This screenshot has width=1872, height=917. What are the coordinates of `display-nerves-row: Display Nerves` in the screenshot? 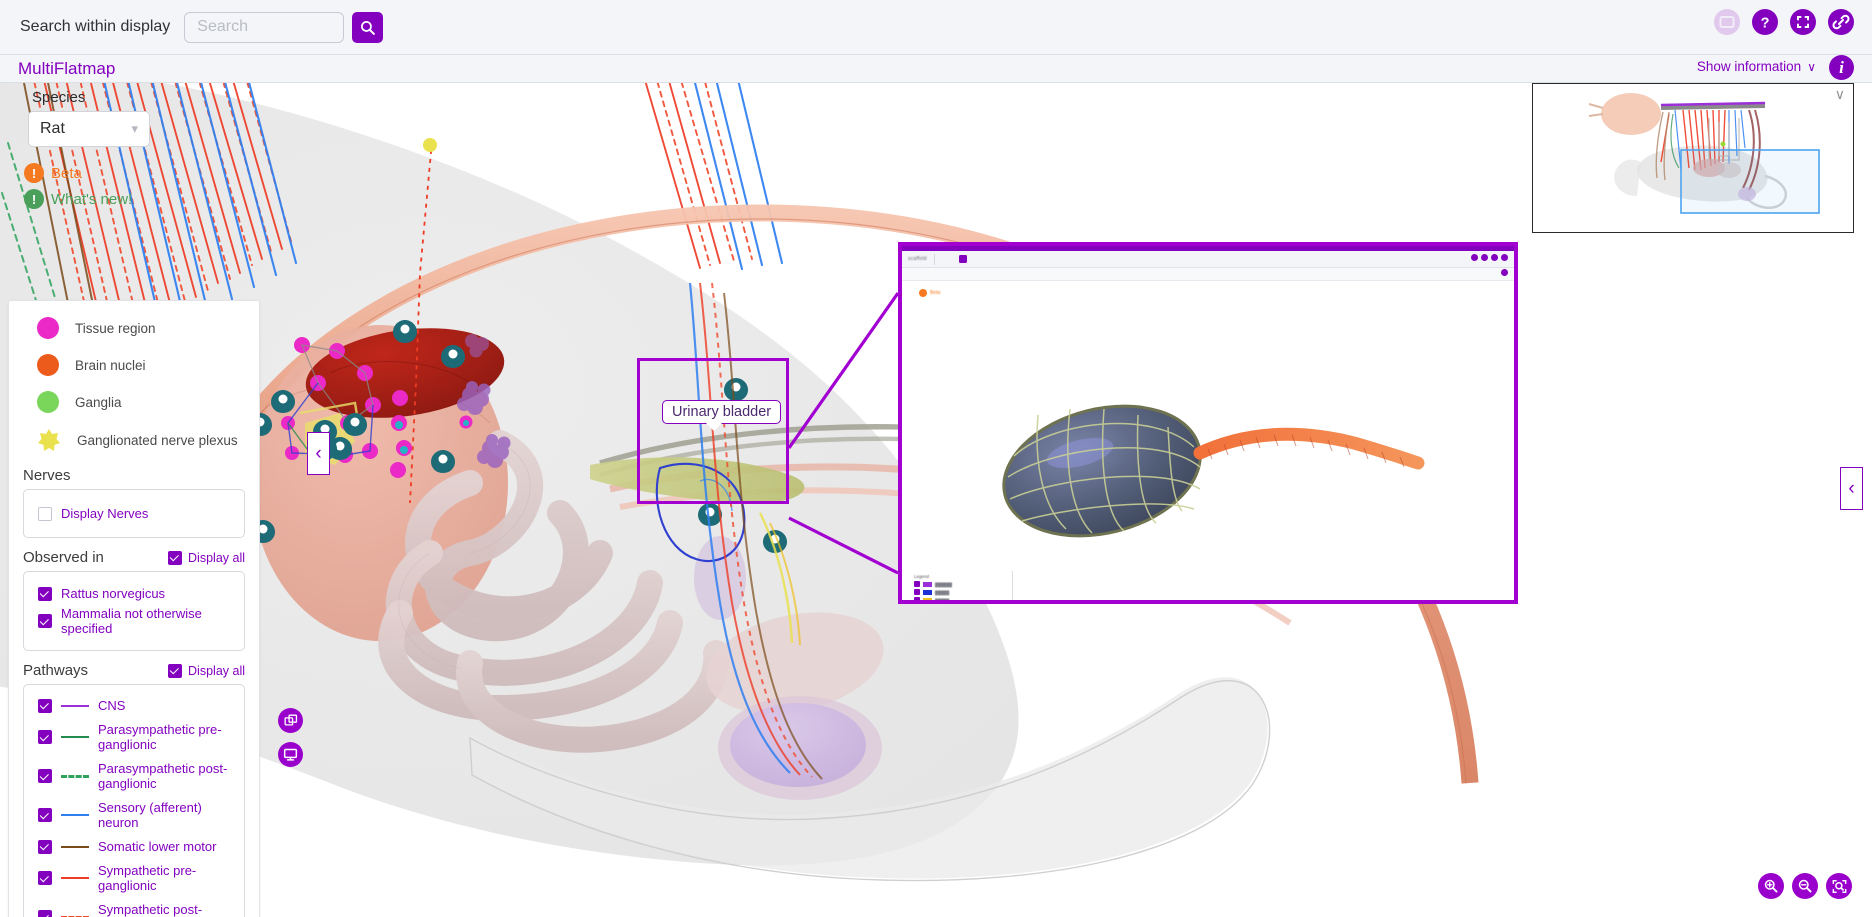 It's located at (135, 513).